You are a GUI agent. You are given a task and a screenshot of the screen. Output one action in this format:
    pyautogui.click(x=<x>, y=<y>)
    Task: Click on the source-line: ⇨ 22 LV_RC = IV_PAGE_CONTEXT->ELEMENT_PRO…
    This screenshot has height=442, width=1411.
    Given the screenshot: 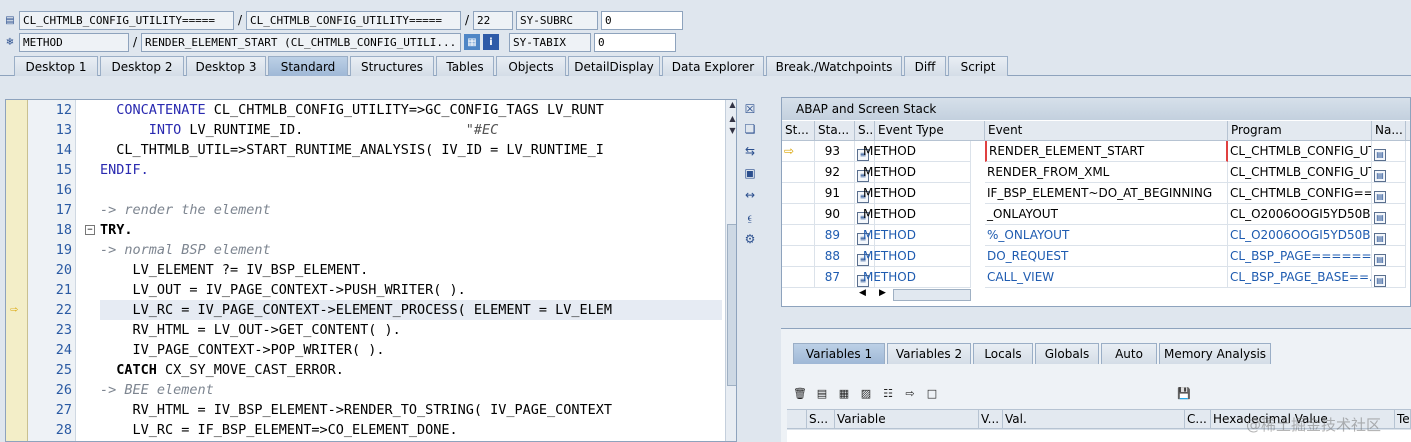 What is the action you would take?
    pyautogui.click(x=364, y=310)
    